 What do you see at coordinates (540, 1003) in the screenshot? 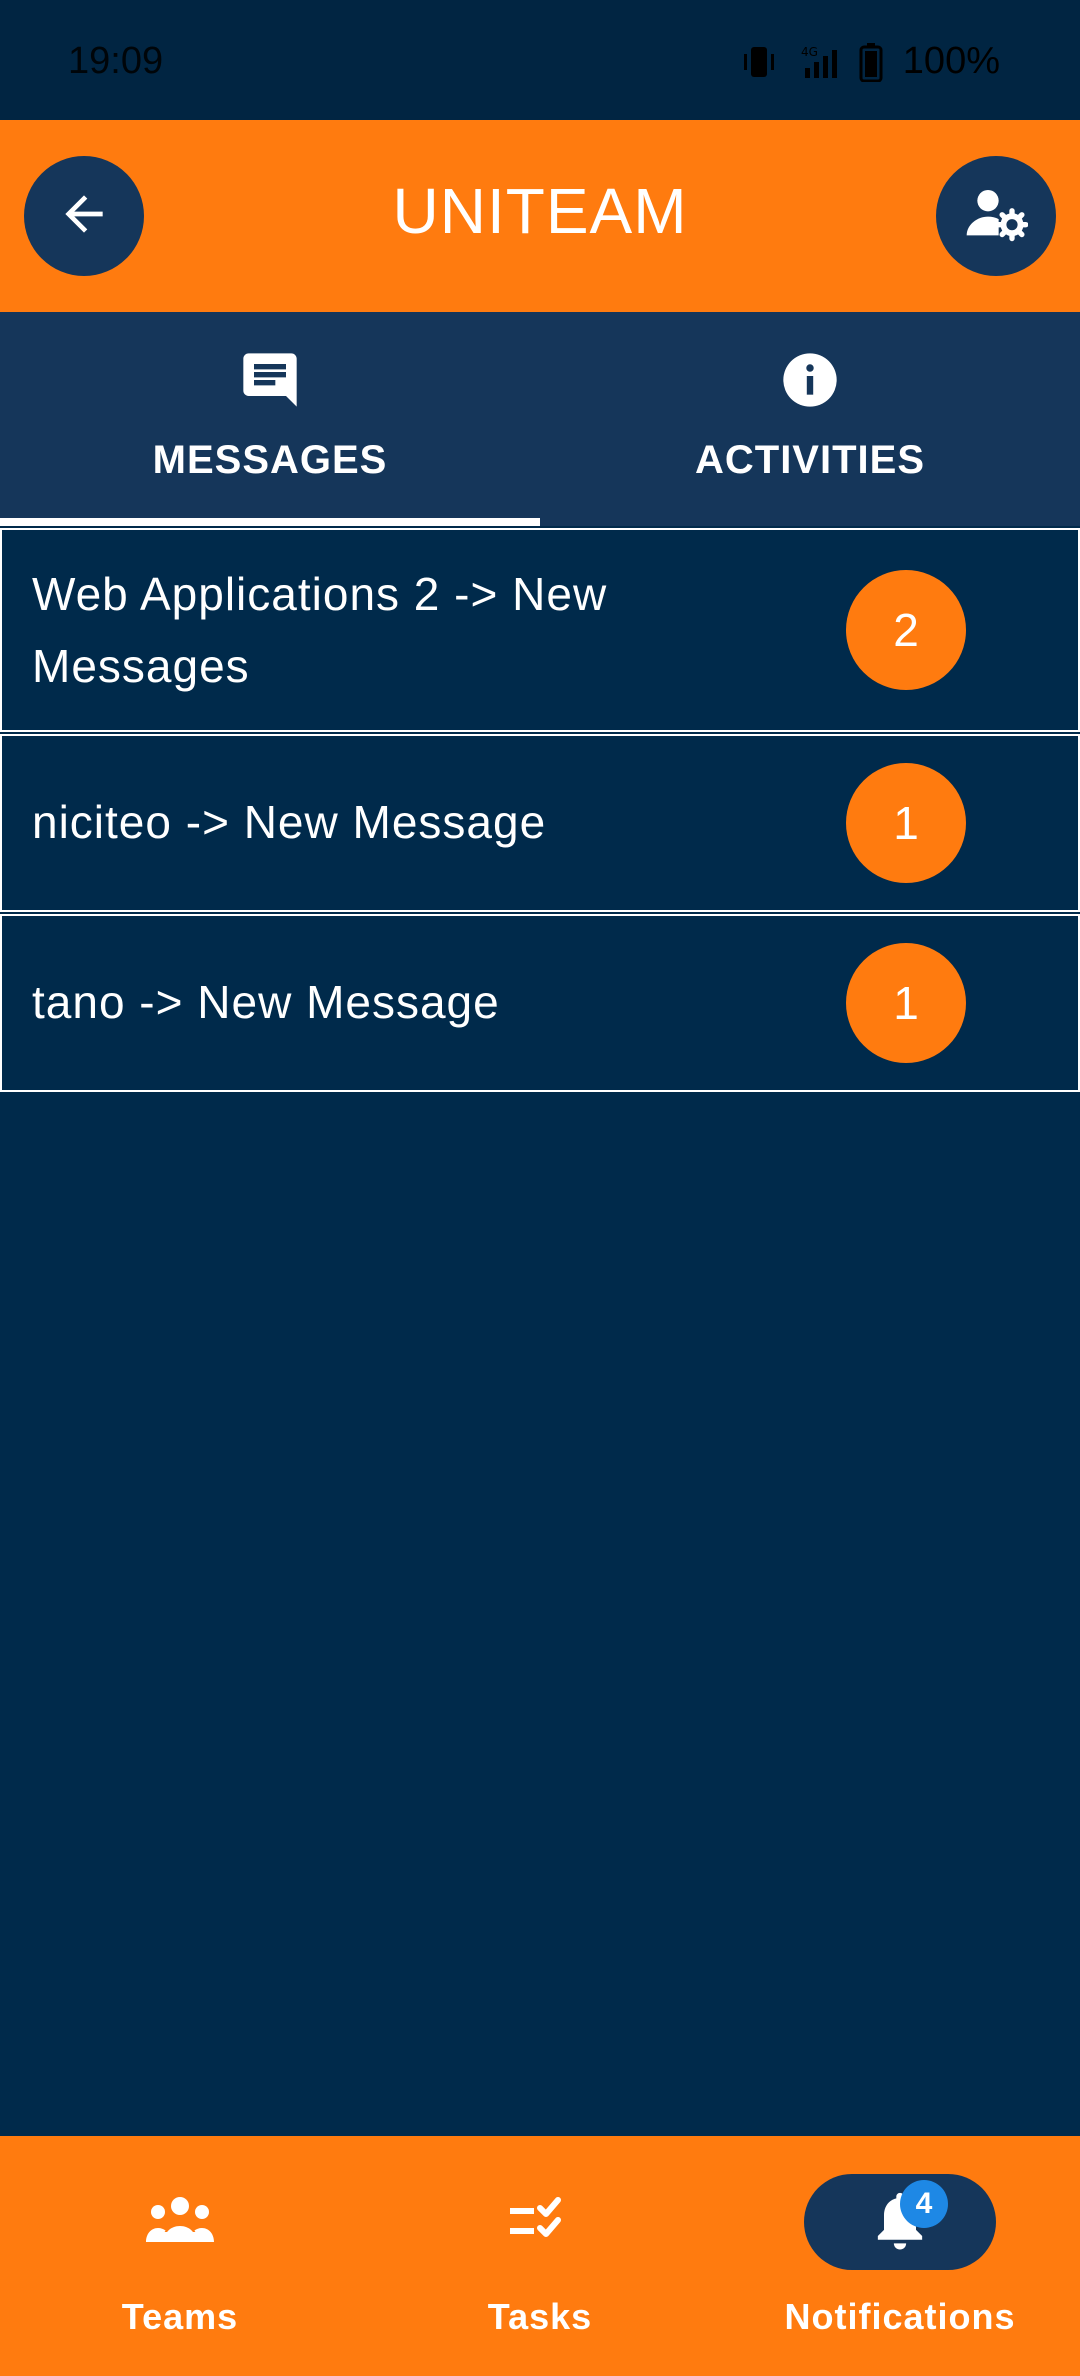
I see `list-item: tano -> New Message 1` at bounding box center [540, 1003].